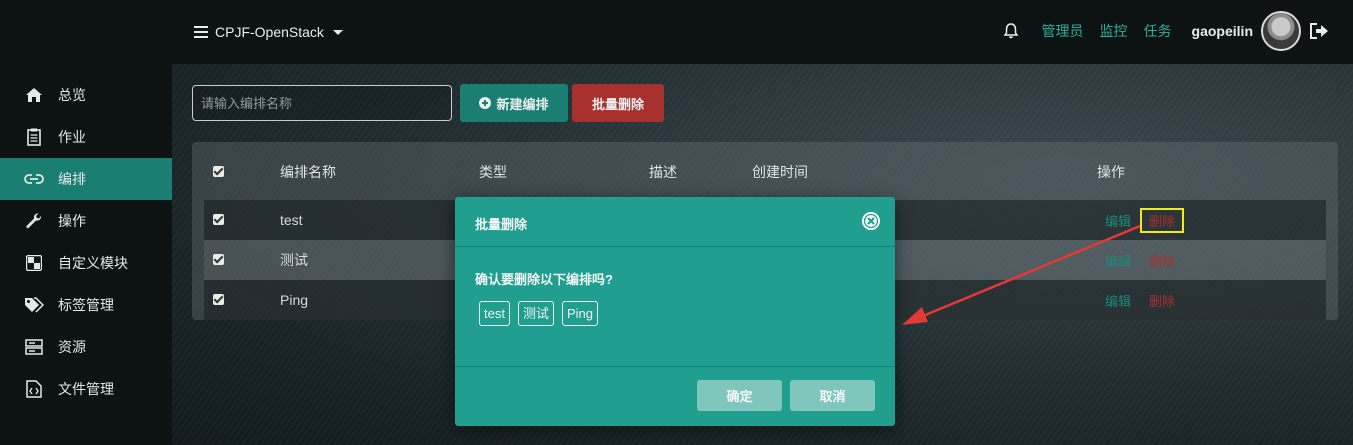 The width and height of the screenshot is (1353, 445). I want to click on chevron-down-icon, so click(337, 32).